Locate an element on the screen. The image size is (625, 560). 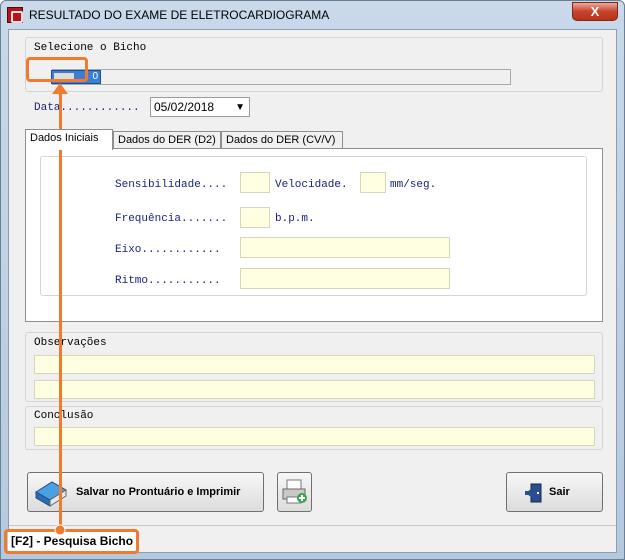
ritmo-field is located at coordinates (345, 278).